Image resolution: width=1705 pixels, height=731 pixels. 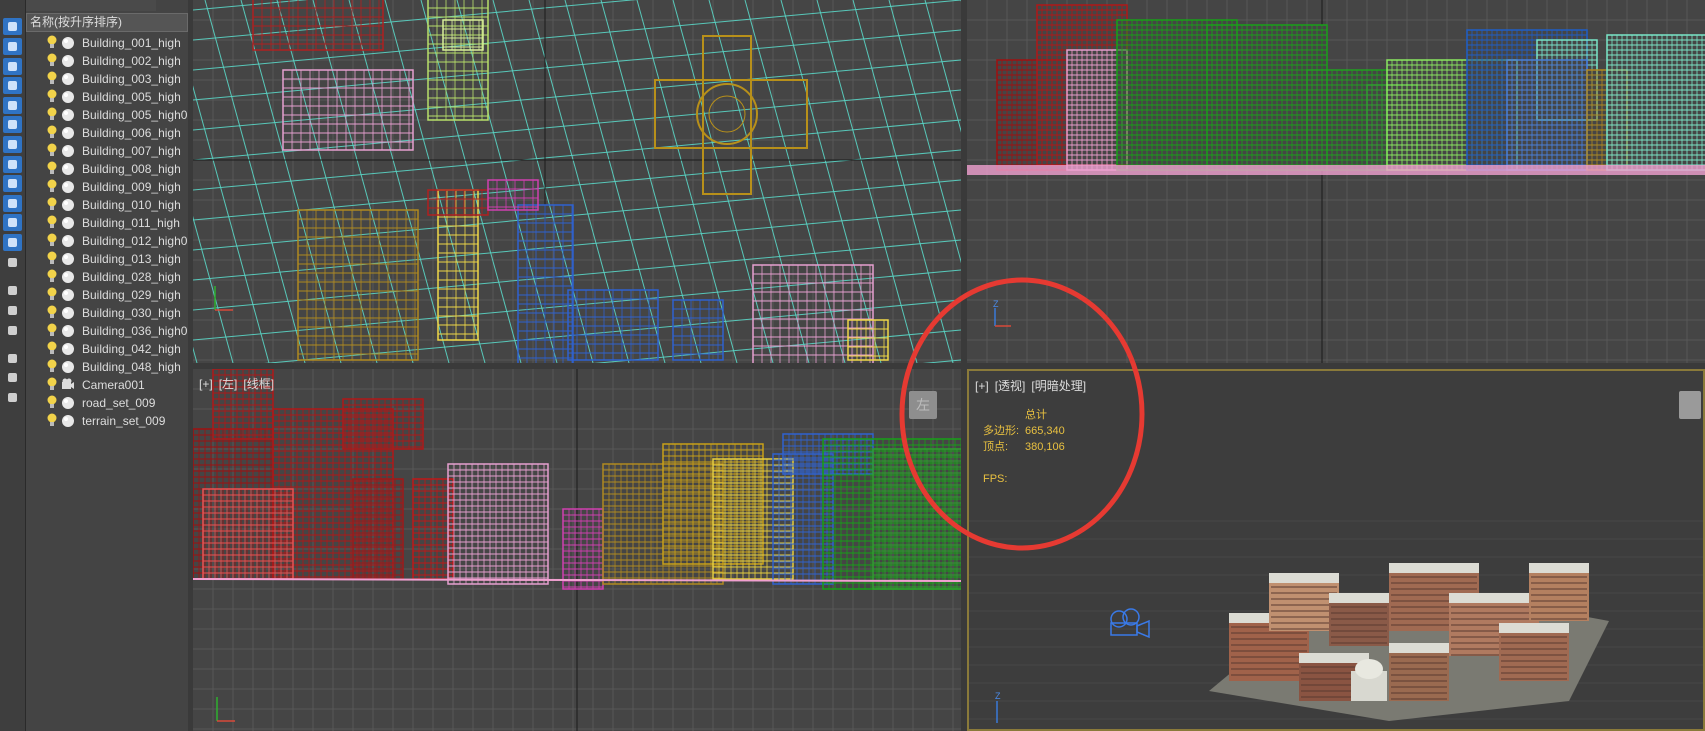 I want to click on scene-object-row: Building_008_high, so click(x=107, y=169).